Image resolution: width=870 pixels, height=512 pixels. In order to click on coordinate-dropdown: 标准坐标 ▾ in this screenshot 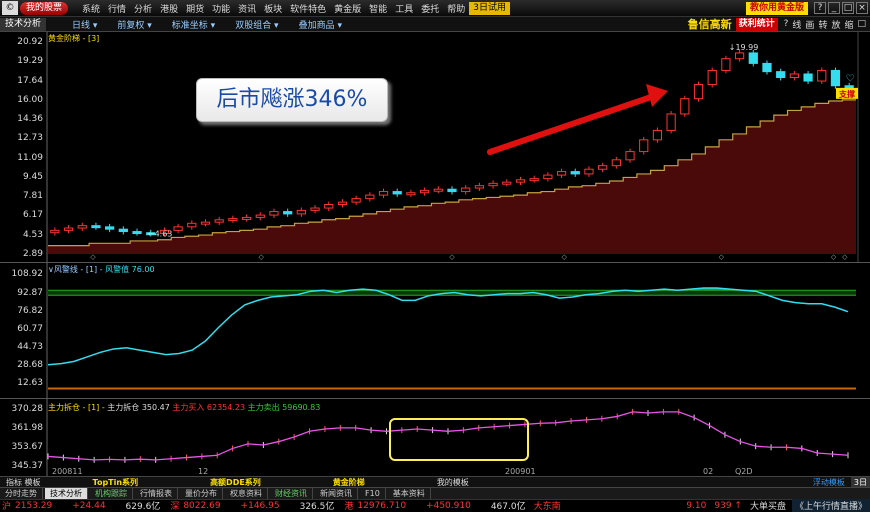, I will do `click(193, 24)`.